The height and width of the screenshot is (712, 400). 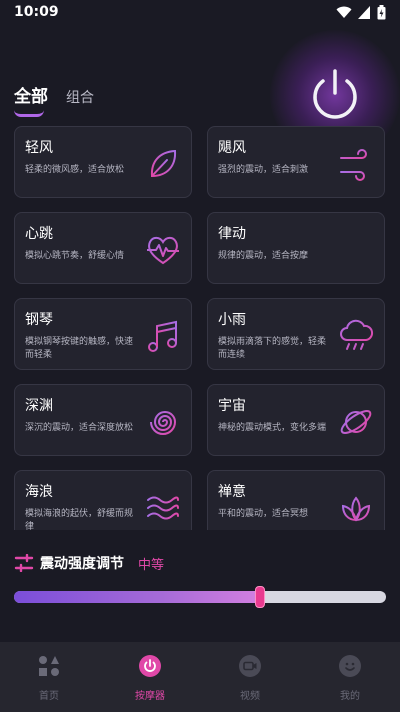 I want to click on mode-card-drizzle: 小雨 模拟雨滴落下的感觉，轻柔而连续, so click(x=296, y=334).